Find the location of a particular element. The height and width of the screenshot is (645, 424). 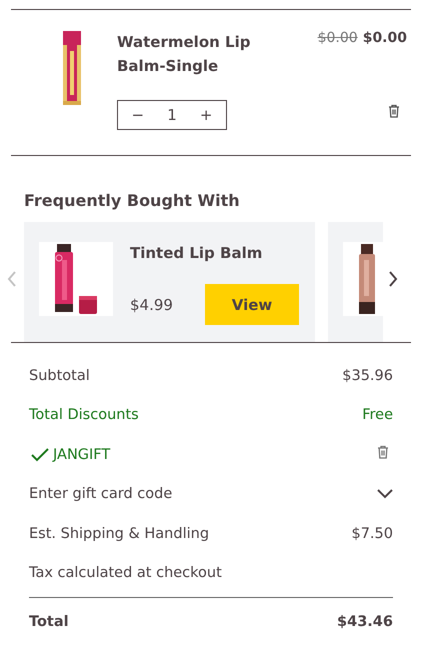

original-price: $0.00 is located at coordinates (338, 38).